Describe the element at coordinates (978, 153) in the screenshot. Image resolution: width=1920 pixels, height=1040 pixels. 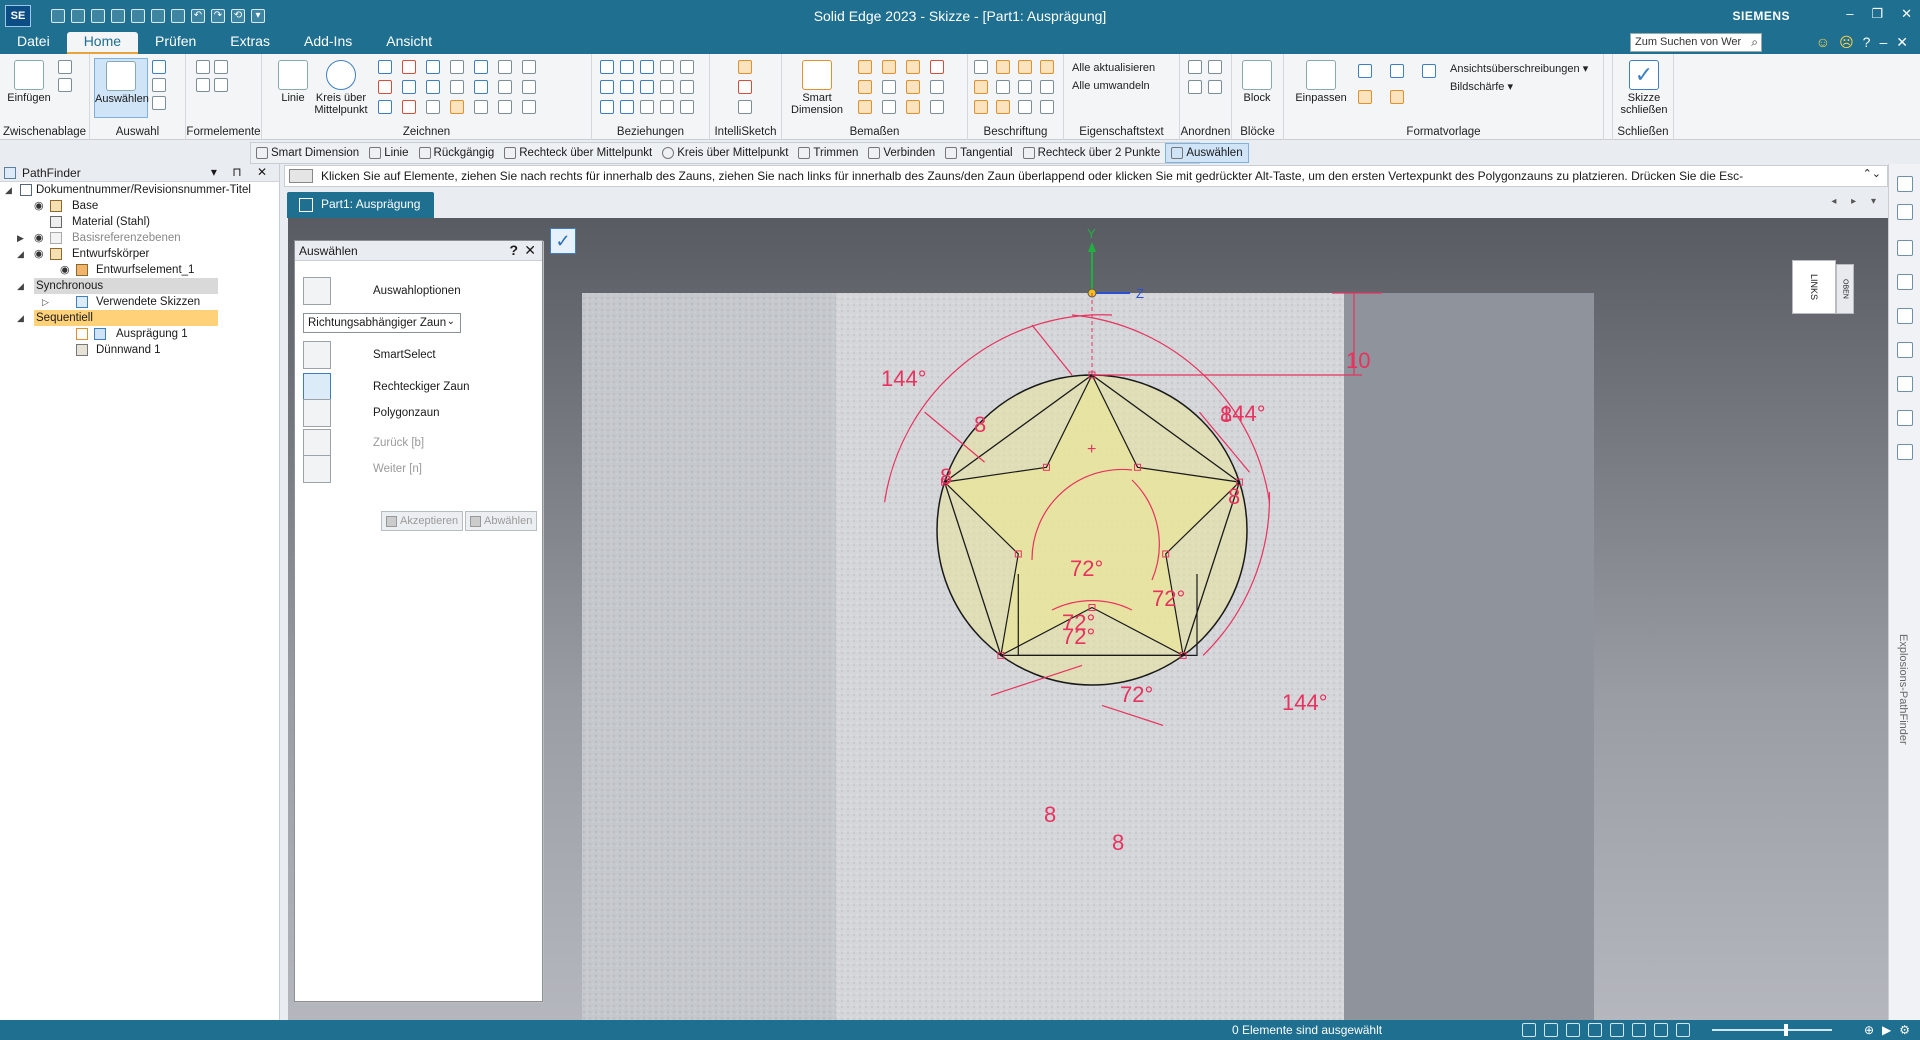
I see `cmd-tangential: Tangential` at that location.